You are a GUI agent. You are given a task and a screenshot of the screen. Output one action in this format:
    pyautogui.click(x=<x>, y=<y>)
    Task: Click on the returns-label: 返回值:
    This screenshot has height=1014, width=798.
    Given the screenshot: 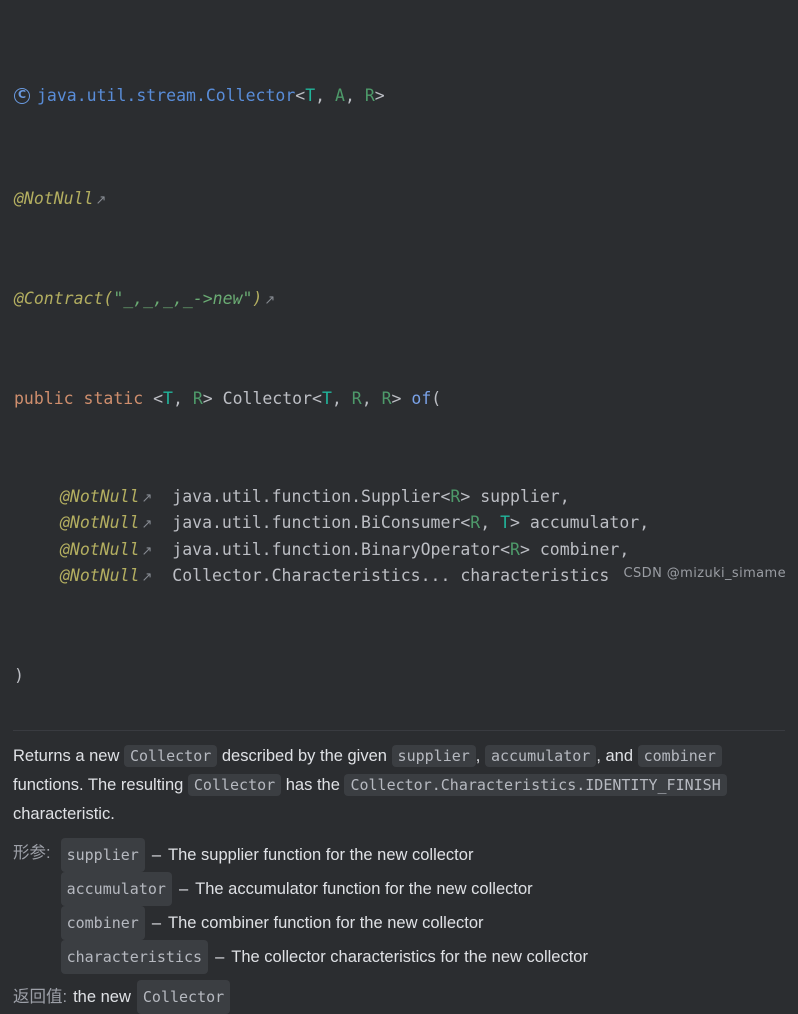 What is the action you would take?
    pyautogui.click(x=40, y=997)
    